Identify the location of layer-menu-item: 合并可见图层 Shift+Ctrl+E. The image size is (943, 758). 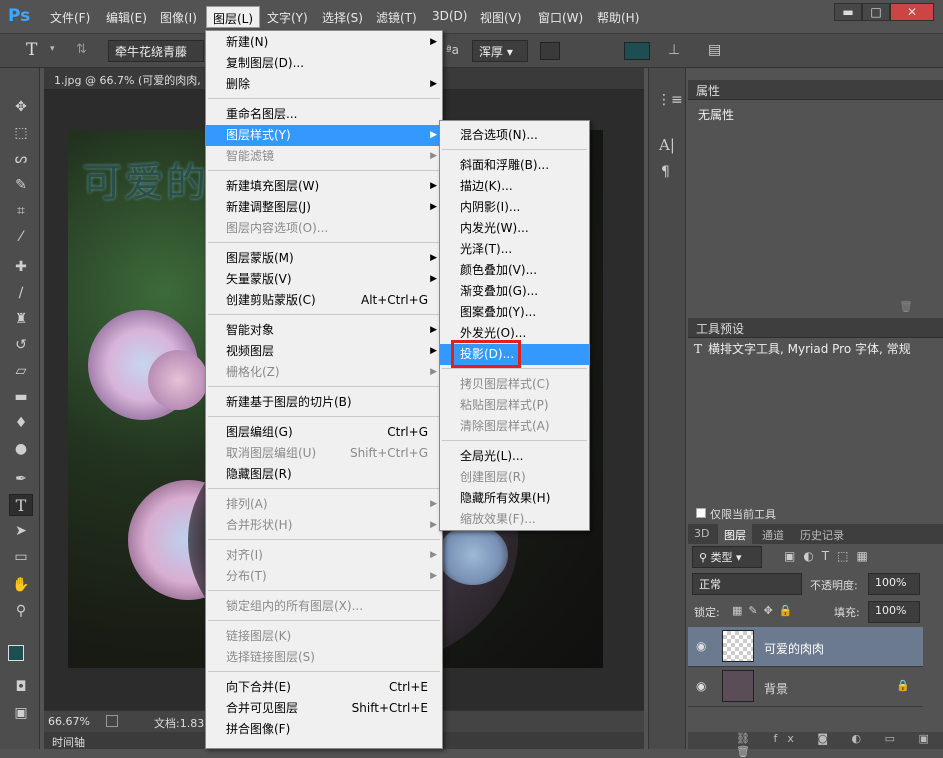
(324, 708).